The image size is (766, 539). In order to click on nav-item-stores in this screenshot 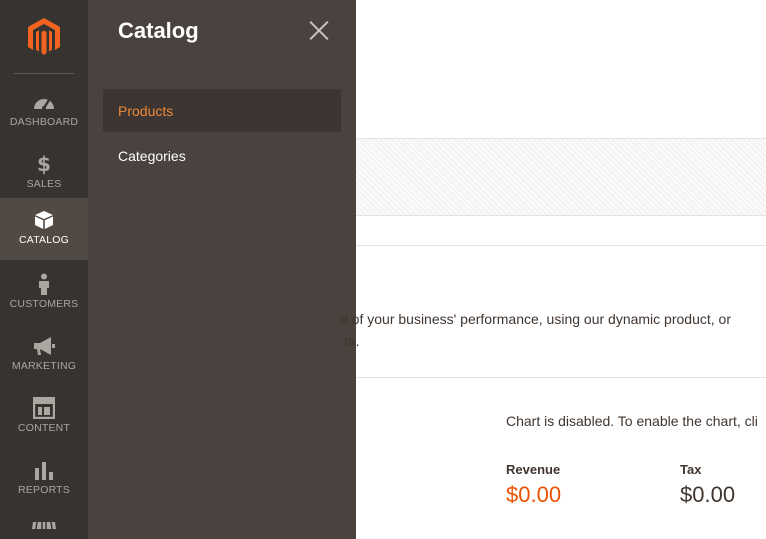, I will do `click(44, 526)`.